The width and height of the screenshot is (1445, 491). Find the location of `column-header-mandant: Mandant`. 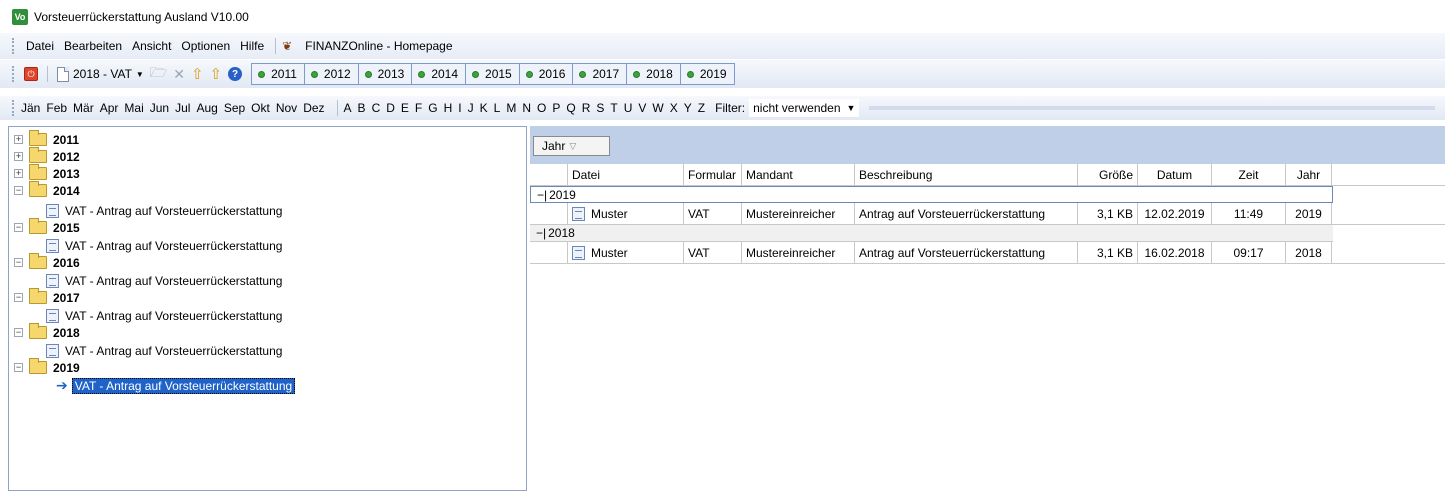

column-header-mandant: Mandant is located at coordinates (798, 175).